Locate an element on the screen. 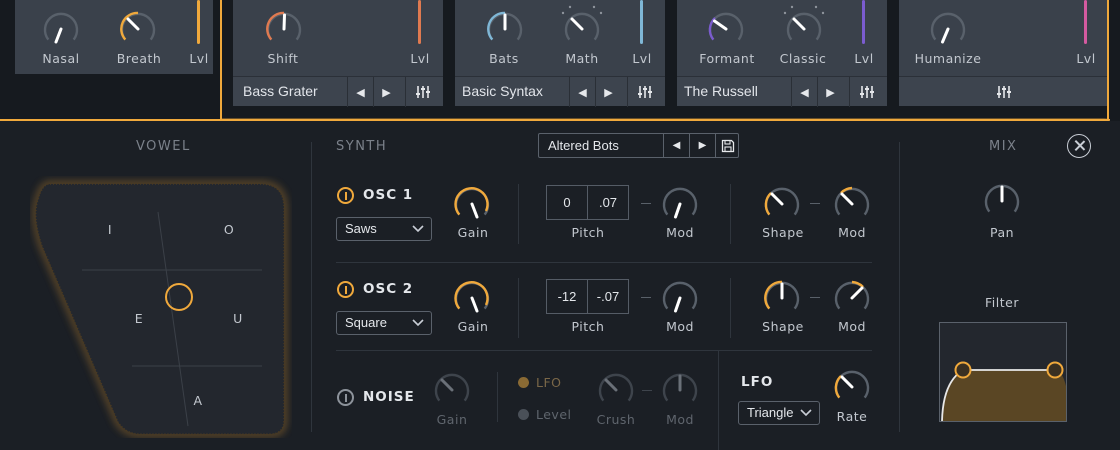 The width and height of the screenshot is (1120, 450). osc2-pitch-fine: -.07 is located at coordinates (608, 296).